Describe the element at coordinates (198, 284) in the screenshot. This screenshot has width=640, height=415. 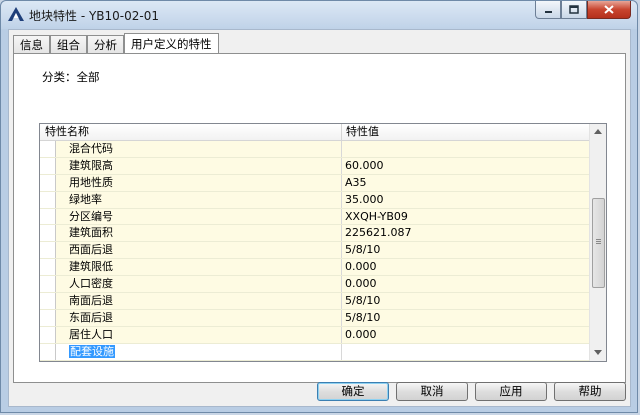
I see `property-name: 人口密度` at that location.